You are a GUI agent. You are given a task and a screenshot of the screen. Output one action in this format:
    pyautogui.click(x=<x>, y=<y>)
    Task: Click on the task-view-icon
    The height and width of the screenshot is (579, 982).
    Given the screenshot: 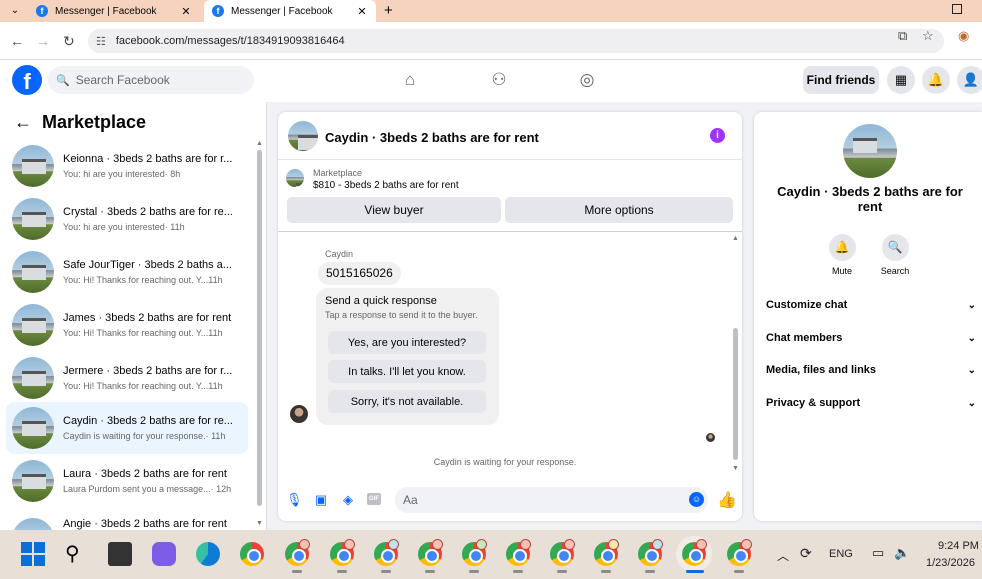 What is the action you would take?
    pyautogui.click(x=120, y=554)
    